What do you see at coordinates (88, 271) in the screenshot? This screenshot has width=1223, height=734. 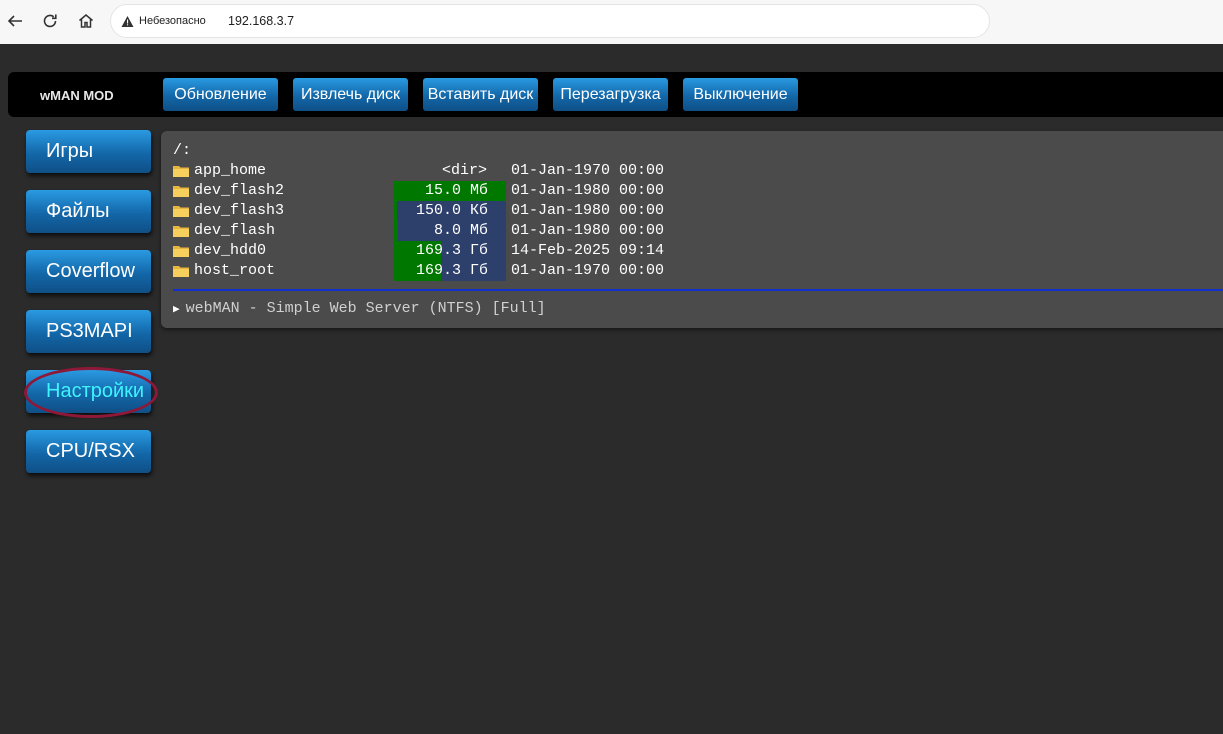 I see `sidebar-item-coverflow: Coverflow` at bounding box center [88, 271].